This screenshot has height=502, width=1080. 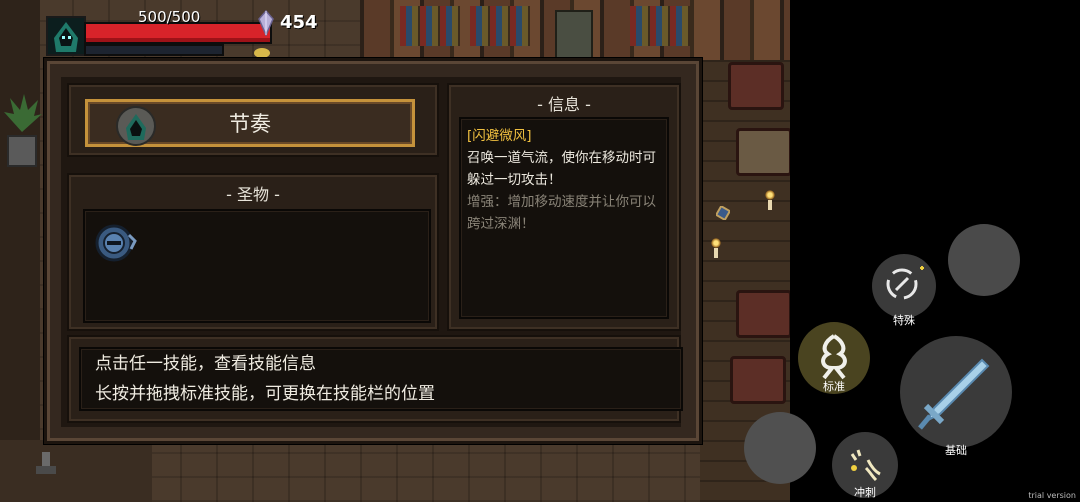 What do you see at coordinates (984, 260) in the screenshot?
I see `joystick-secondary` at bounding box center [984, 260].